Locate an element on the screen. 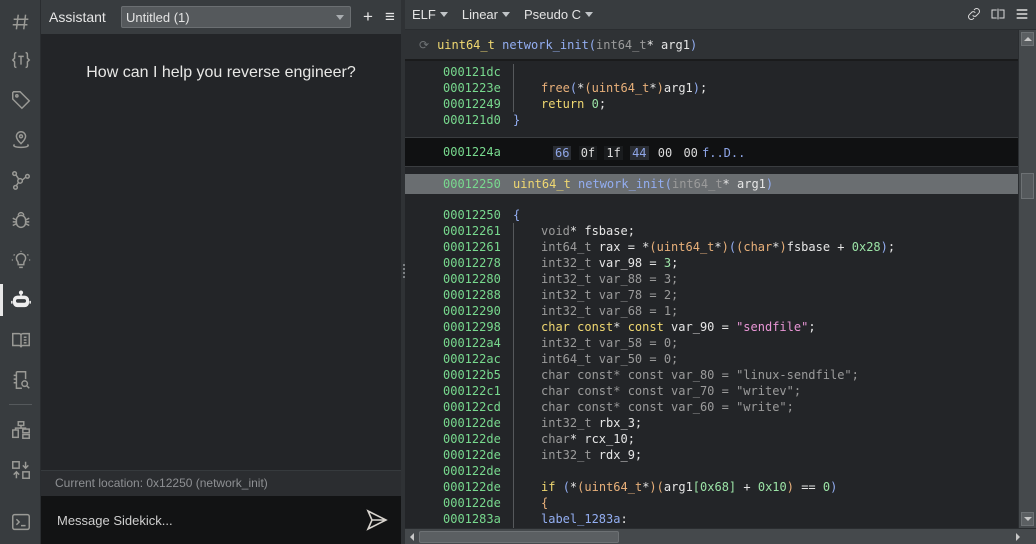 This screenshot has height=544, width=1036. code-line: 00012278 int32_t var_98 = 3; is located at coordinates (711, 263).